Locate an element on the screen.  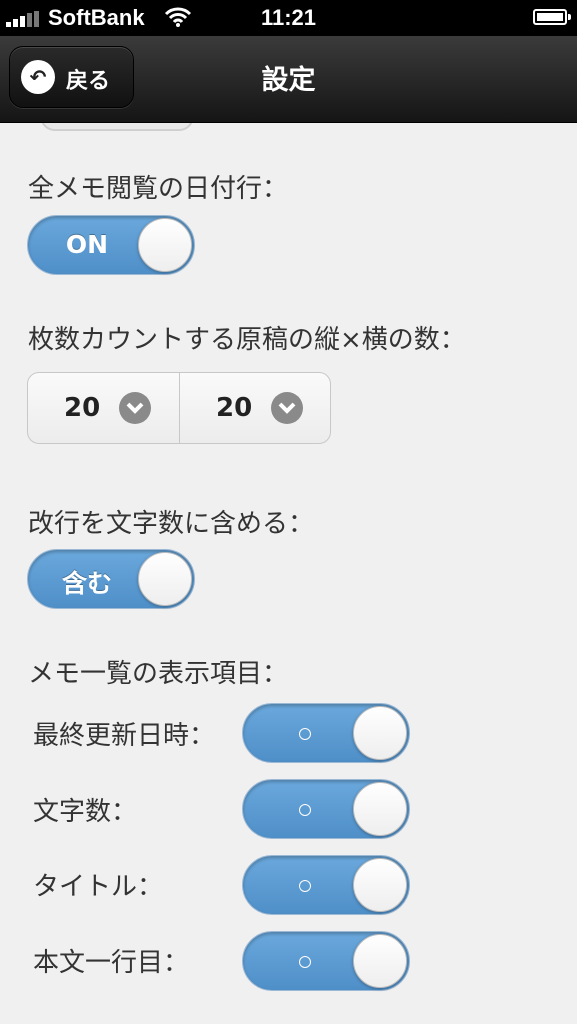
list-item-updated-toggle is located at coordinates (326, 733).